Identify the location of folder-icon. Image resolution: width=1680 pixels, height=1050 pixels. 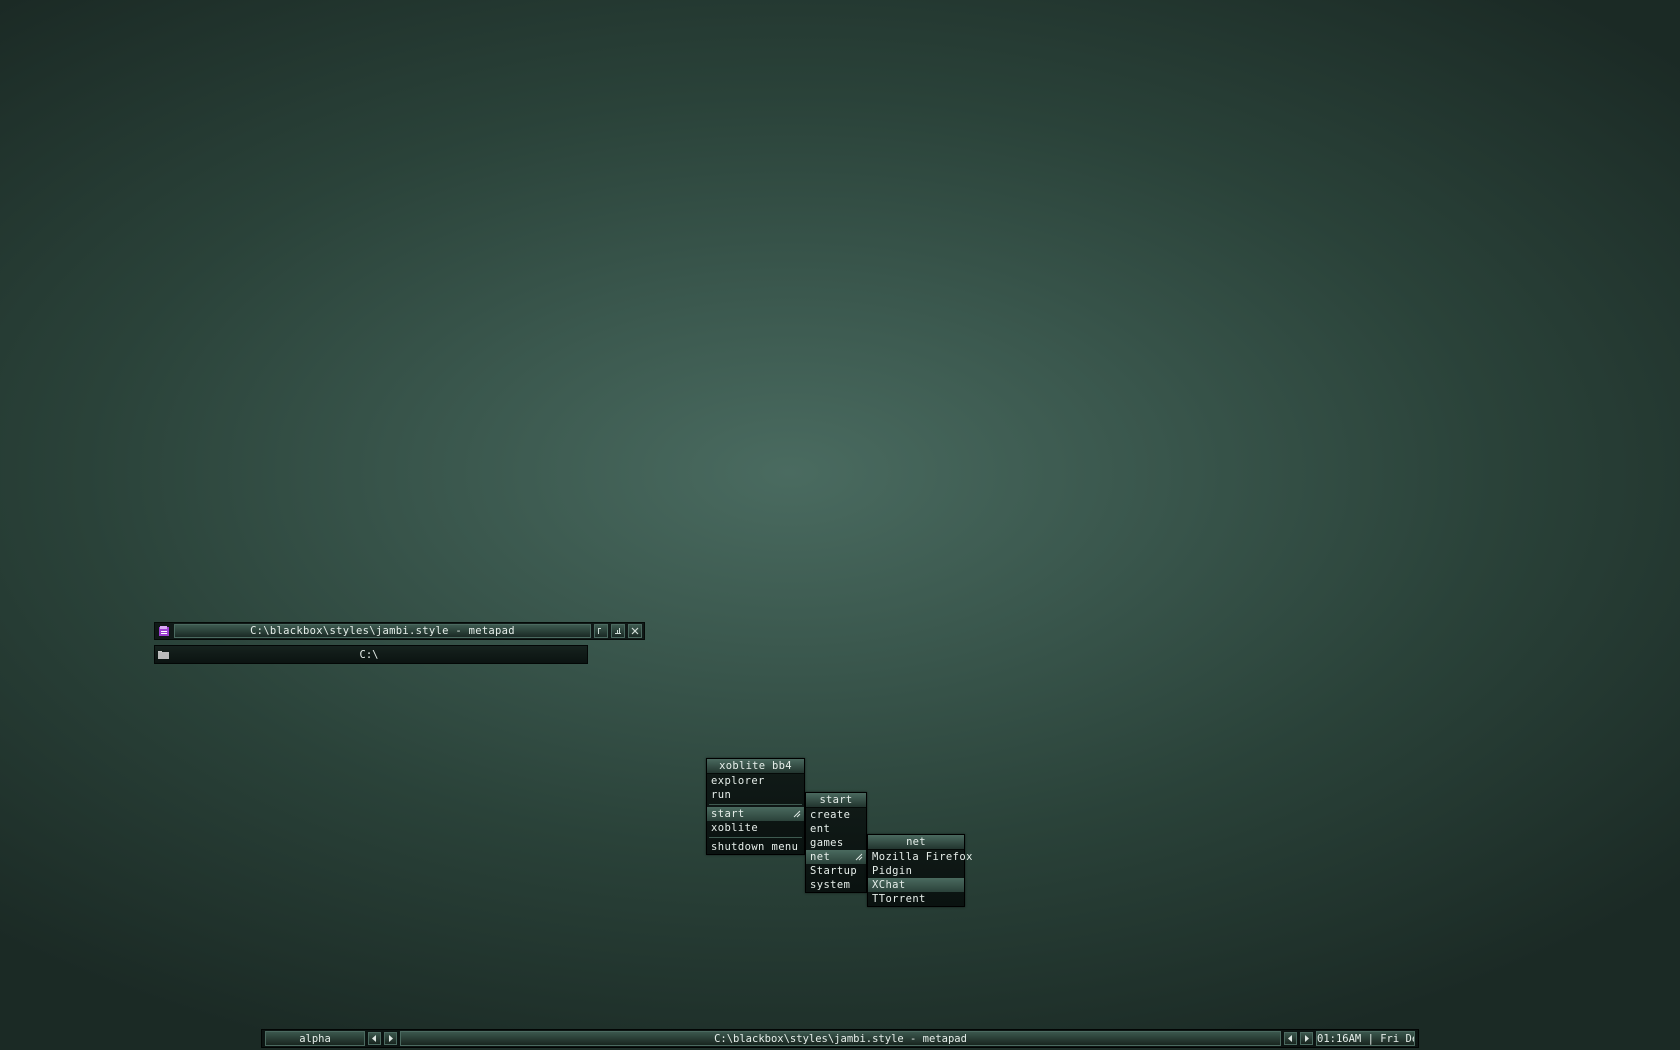
(165, 655).